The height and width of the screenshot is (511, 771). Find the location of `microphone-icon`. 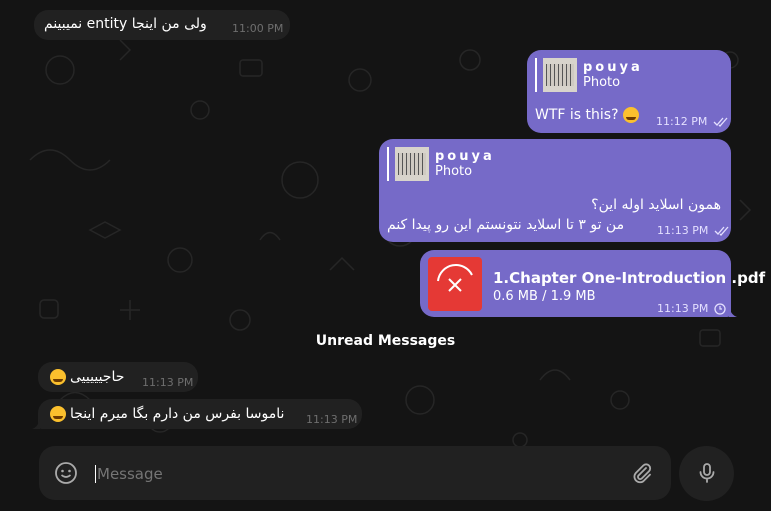

microphone-icon is located at coordinates (707, 473).